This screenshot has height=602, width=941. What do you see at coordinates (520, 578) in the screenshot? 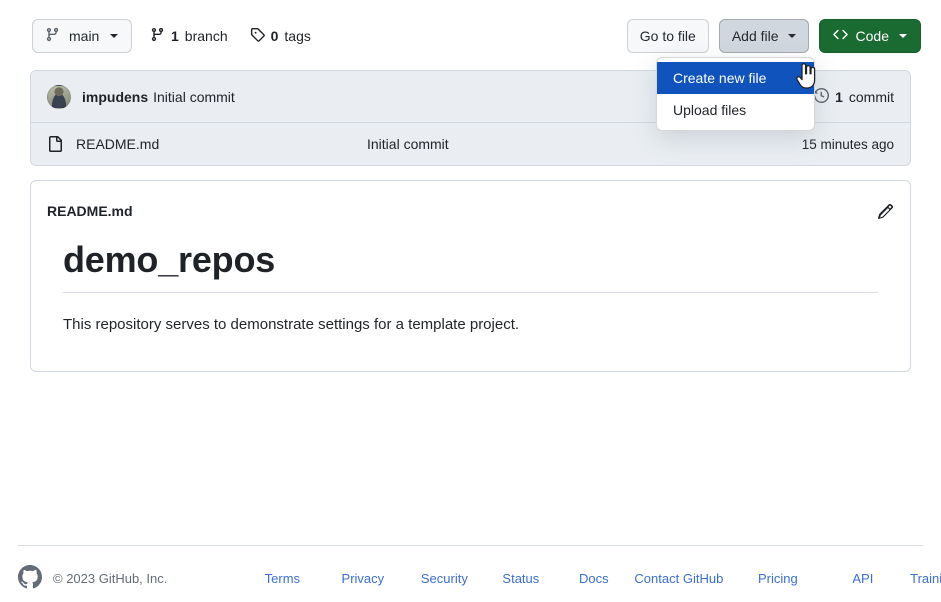
I see `footer-link-status: Status` at bounding box center [520, 578].